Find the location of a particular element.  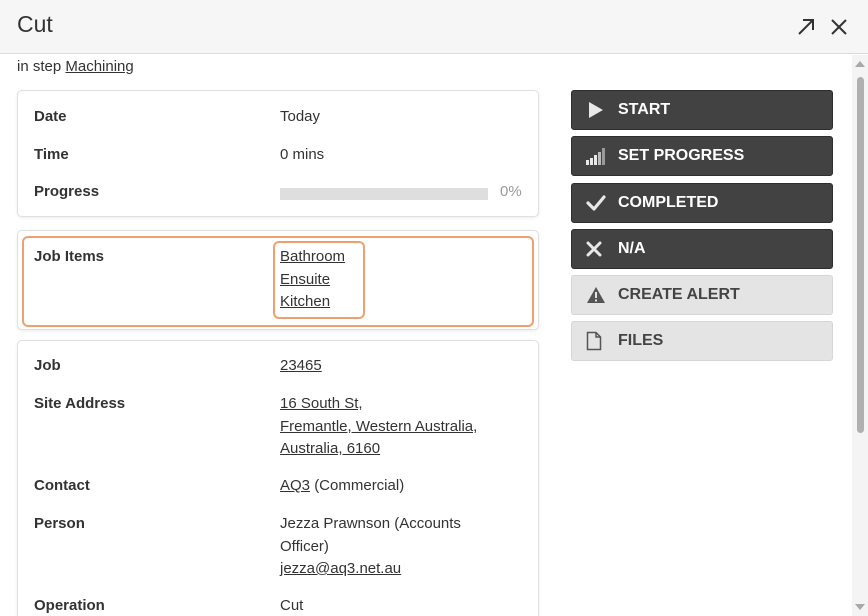

play-icon is located at coordinates (595, 110).